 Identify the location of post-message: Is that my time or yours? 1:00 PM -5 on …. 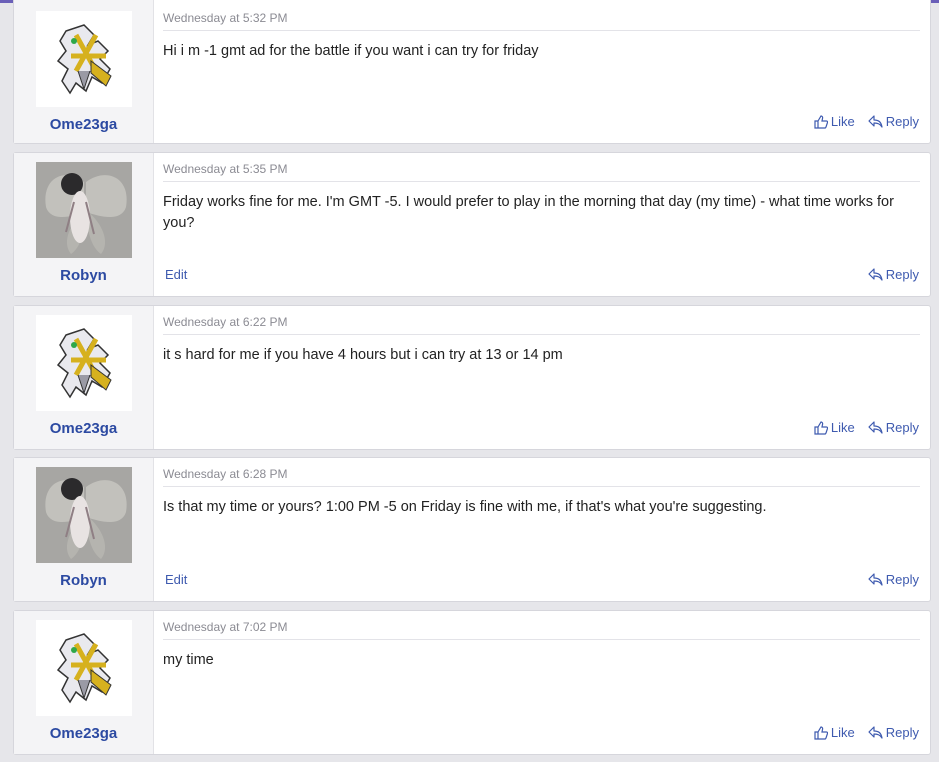
(465, 507).